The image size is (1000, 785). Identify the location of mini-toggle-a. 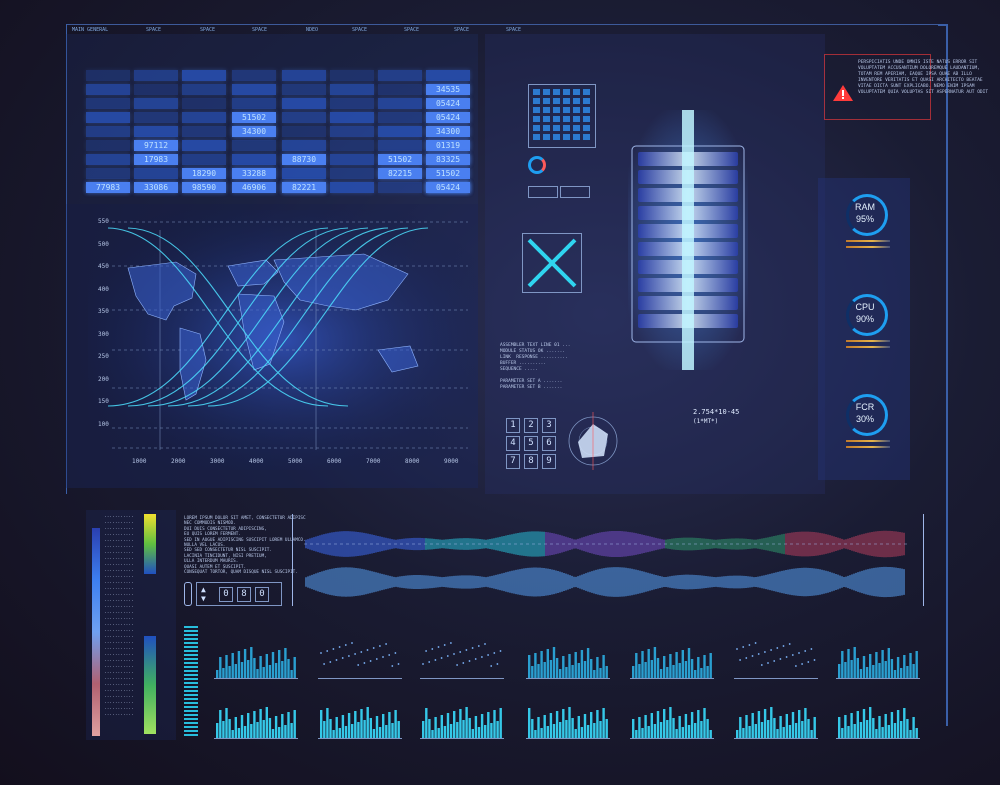
(543, 192).